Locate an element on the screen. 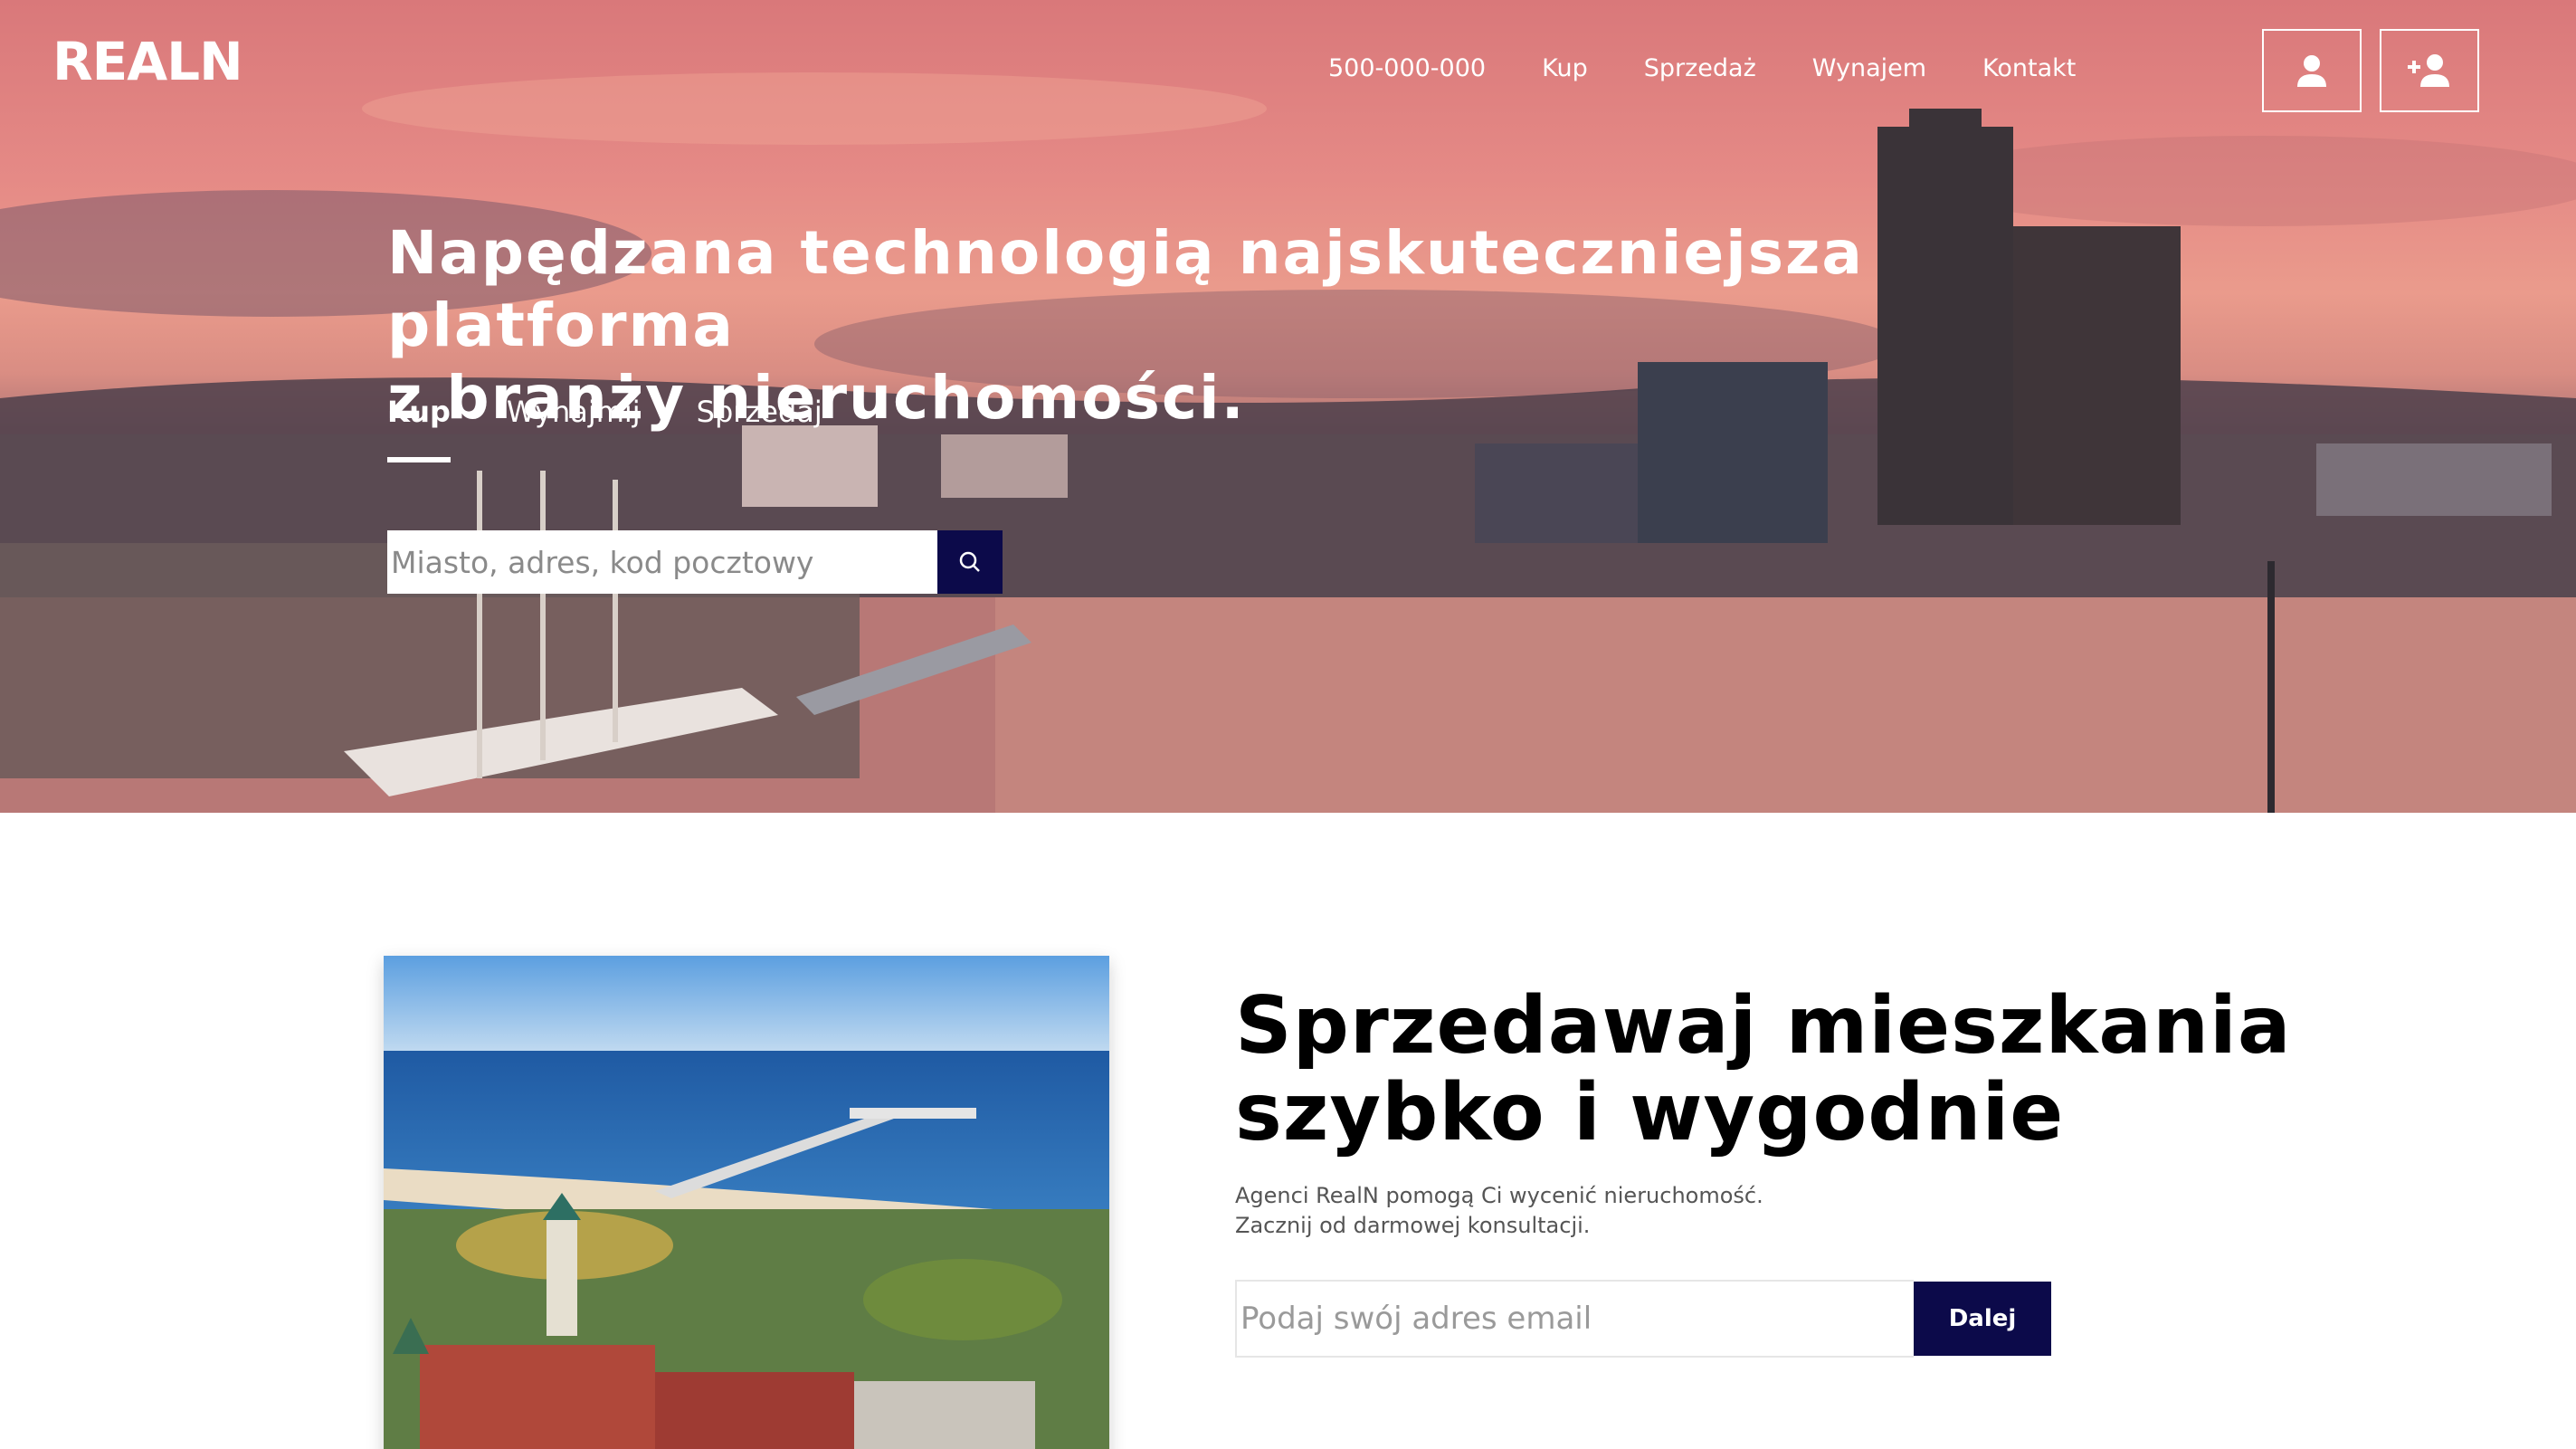 This screenshot has height=1449, width=2576. user-icon is located at coordinates (2311, 71).